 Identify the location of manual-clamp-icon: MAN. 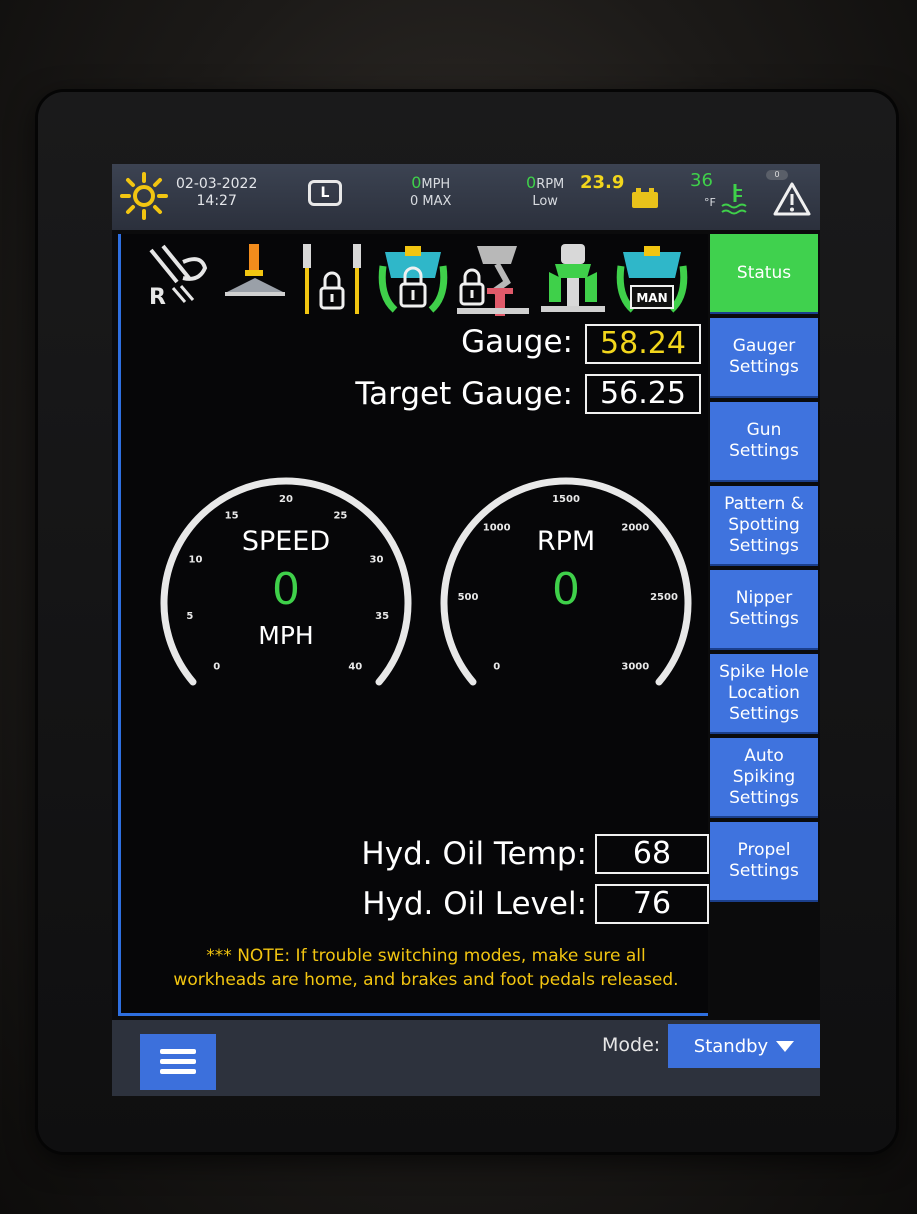
(652, 280).